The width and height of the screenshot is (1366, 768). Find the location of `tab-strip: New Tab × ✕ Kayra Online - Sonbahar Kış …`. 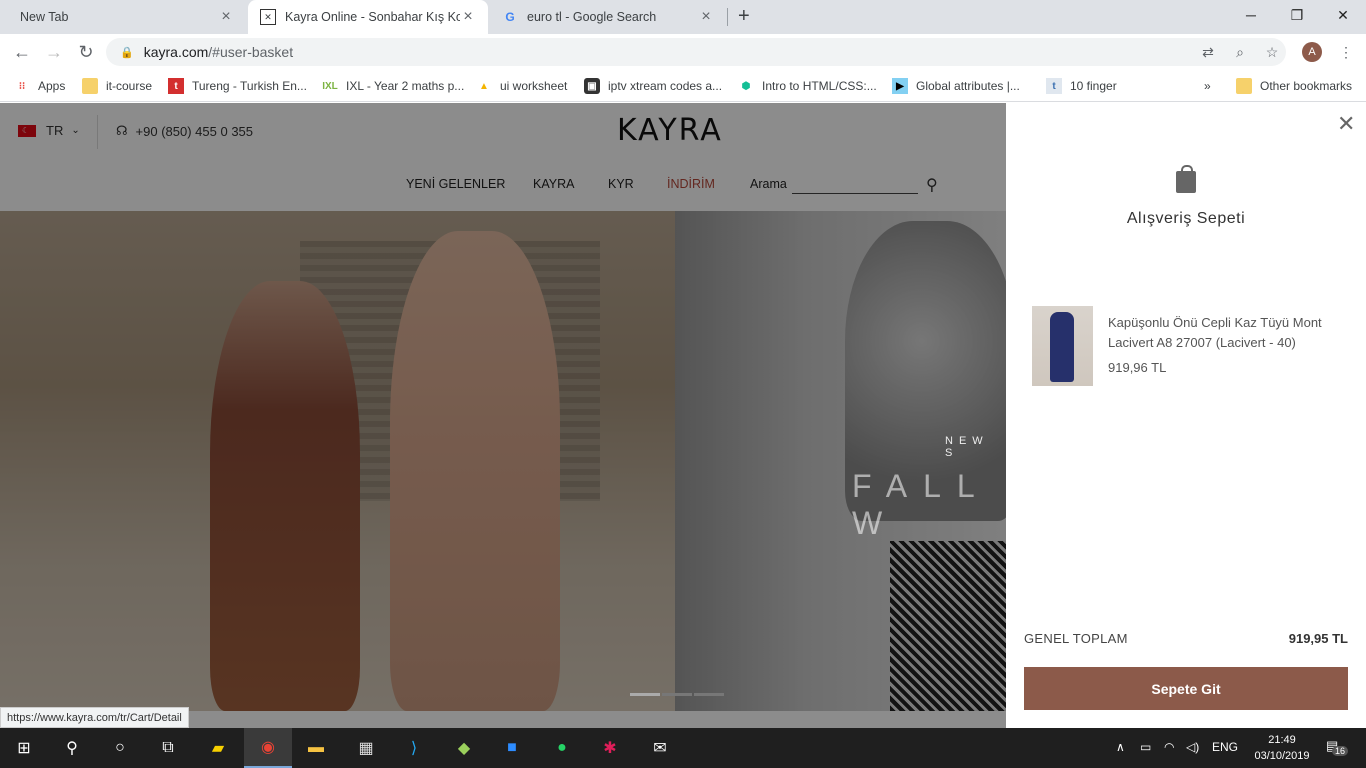

tab-strip: New Tab × ✕ Kayra Online - Sonbahar Kış … is located at coordinates (683, 17).